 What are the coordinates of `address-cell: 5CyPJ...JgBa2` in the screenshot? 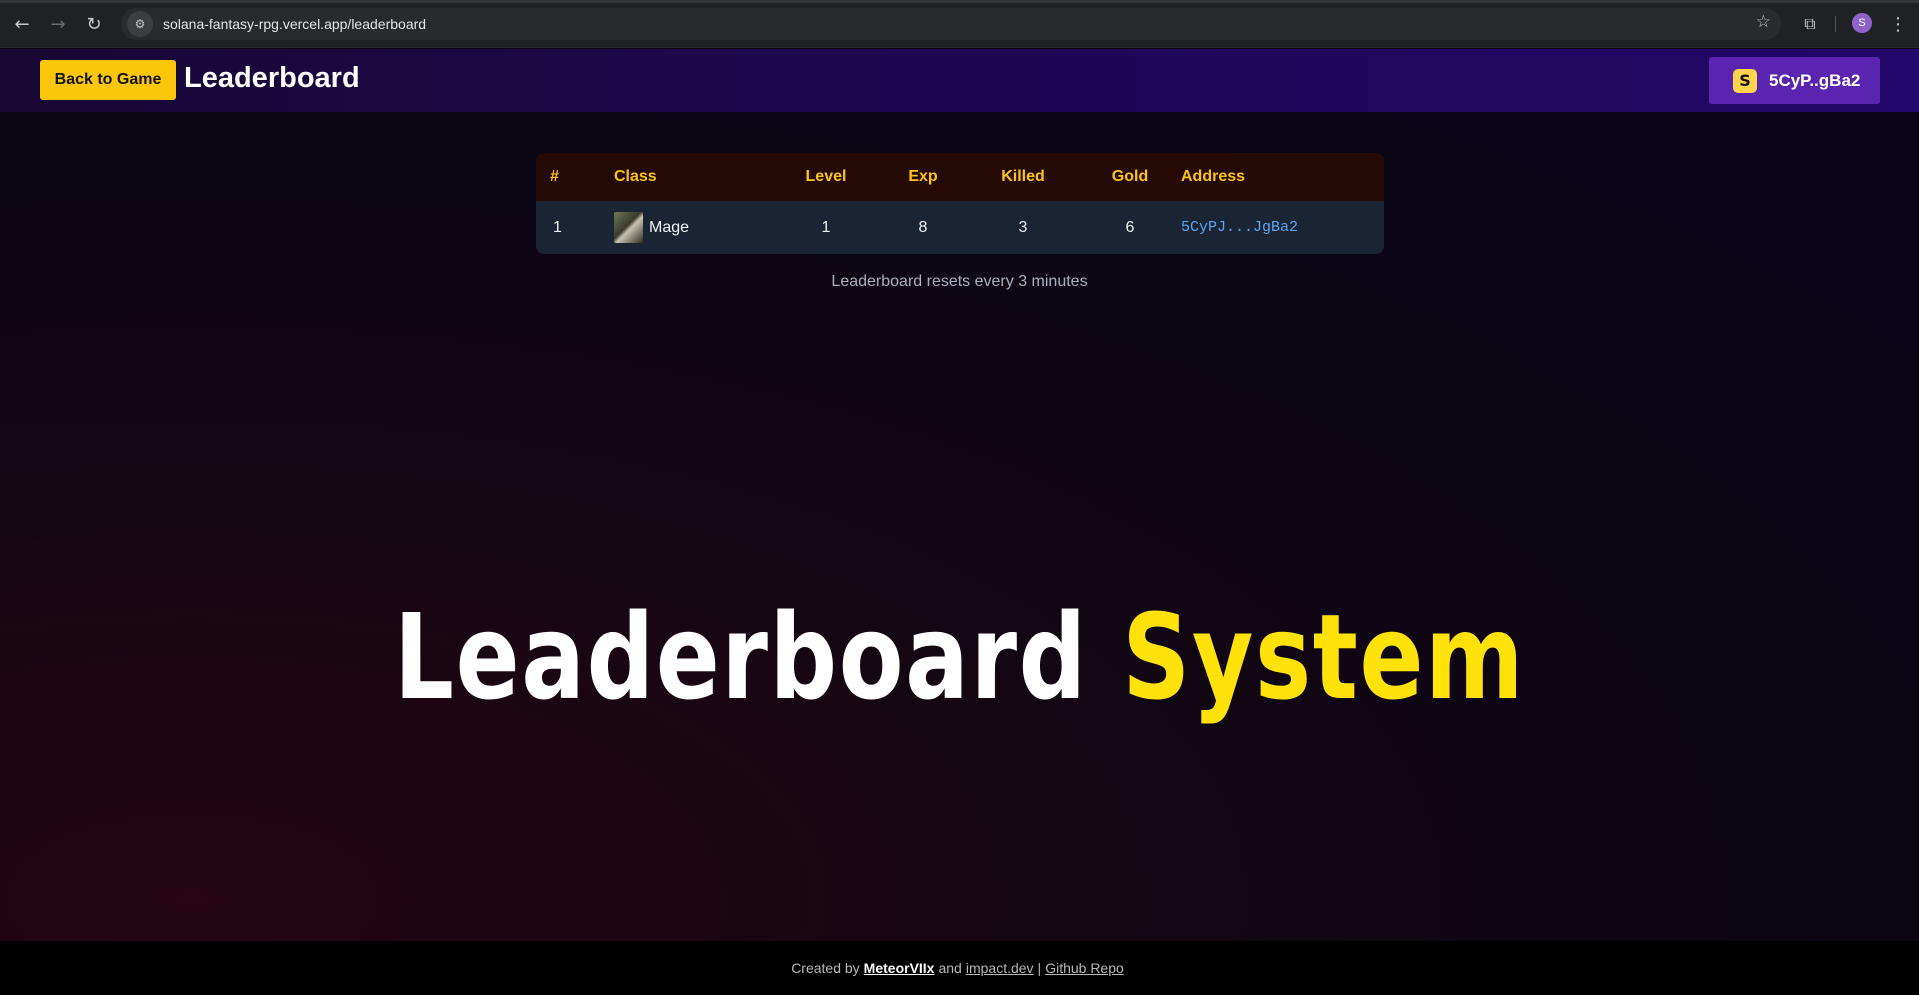 It's located at (1239, 227).